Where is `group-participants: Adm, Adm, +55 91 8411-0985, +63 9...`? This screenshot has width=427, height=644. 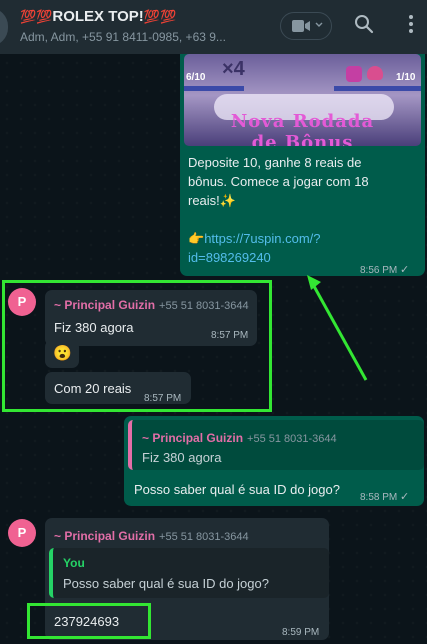
group-participants: Adm, Adm, +55 91 8411-0985, +63 9... is located at coordinates (135, 37).